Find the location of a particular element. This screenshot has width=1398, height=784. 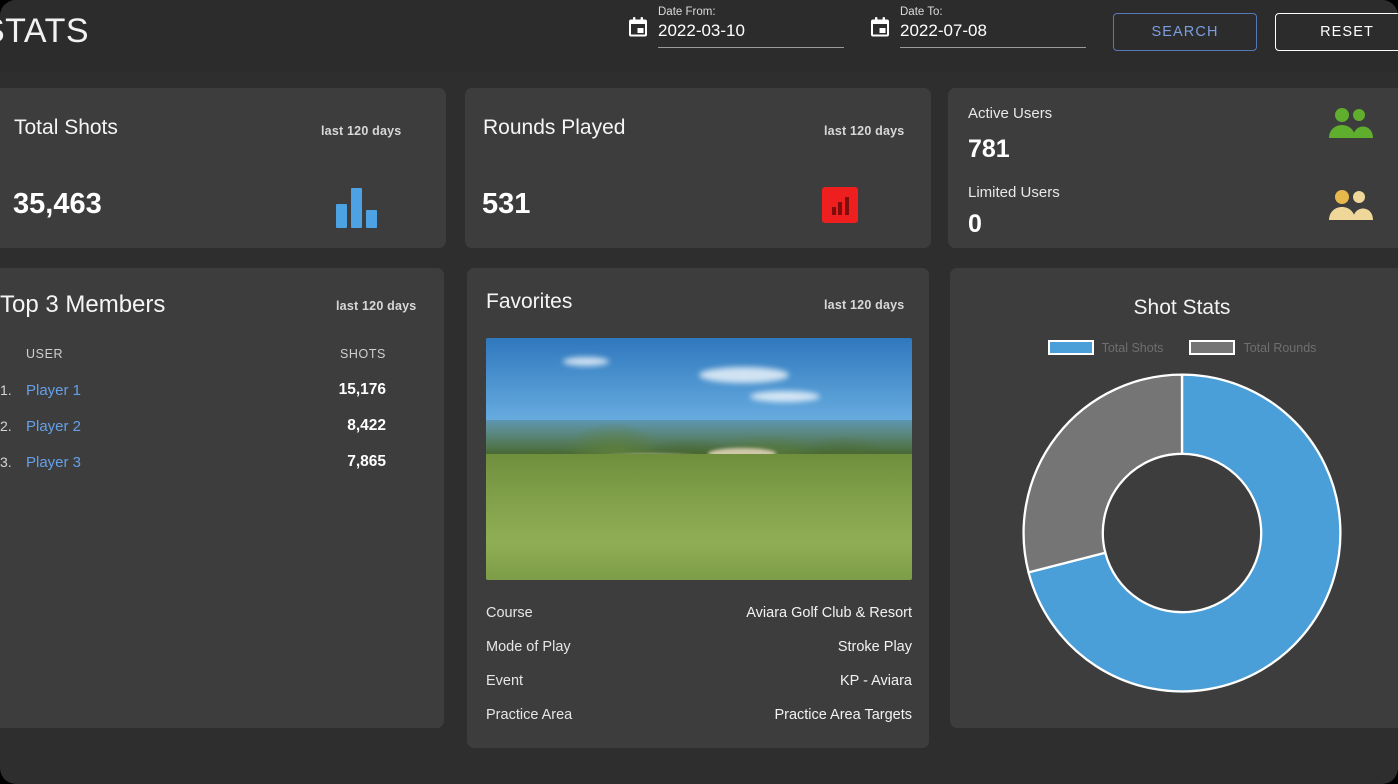

date-from-label: Date From: is located at coordinates (687, 12).